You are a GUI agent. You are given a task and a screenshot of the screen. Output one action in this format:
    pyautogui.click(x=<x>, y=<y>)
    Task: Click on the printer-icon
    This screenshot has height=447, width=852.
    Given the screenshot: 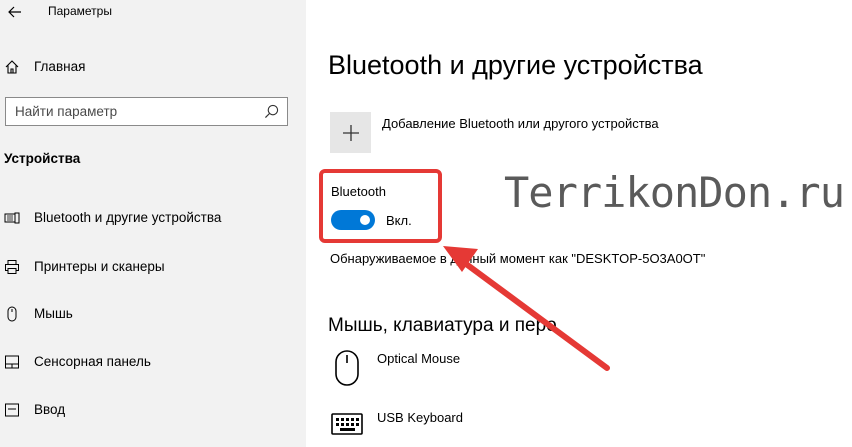 What is the action you would take?
    pyautogui.click(x=12, y=267)
    